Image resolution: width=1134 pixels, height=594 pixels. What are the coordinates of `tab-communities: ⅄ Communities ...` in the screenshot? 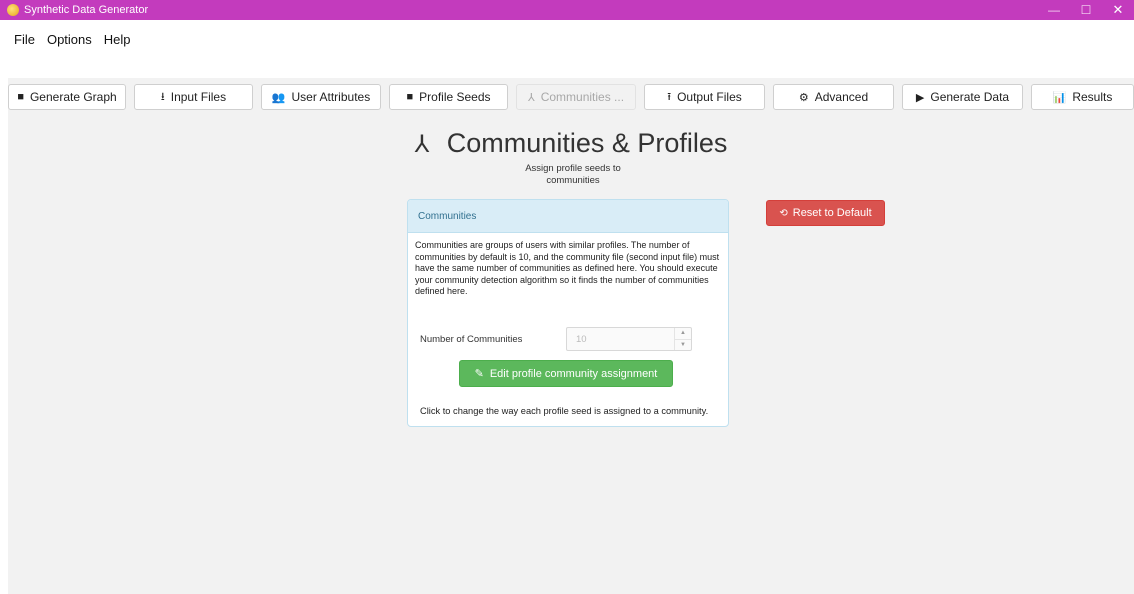 It's located at (576, 97).